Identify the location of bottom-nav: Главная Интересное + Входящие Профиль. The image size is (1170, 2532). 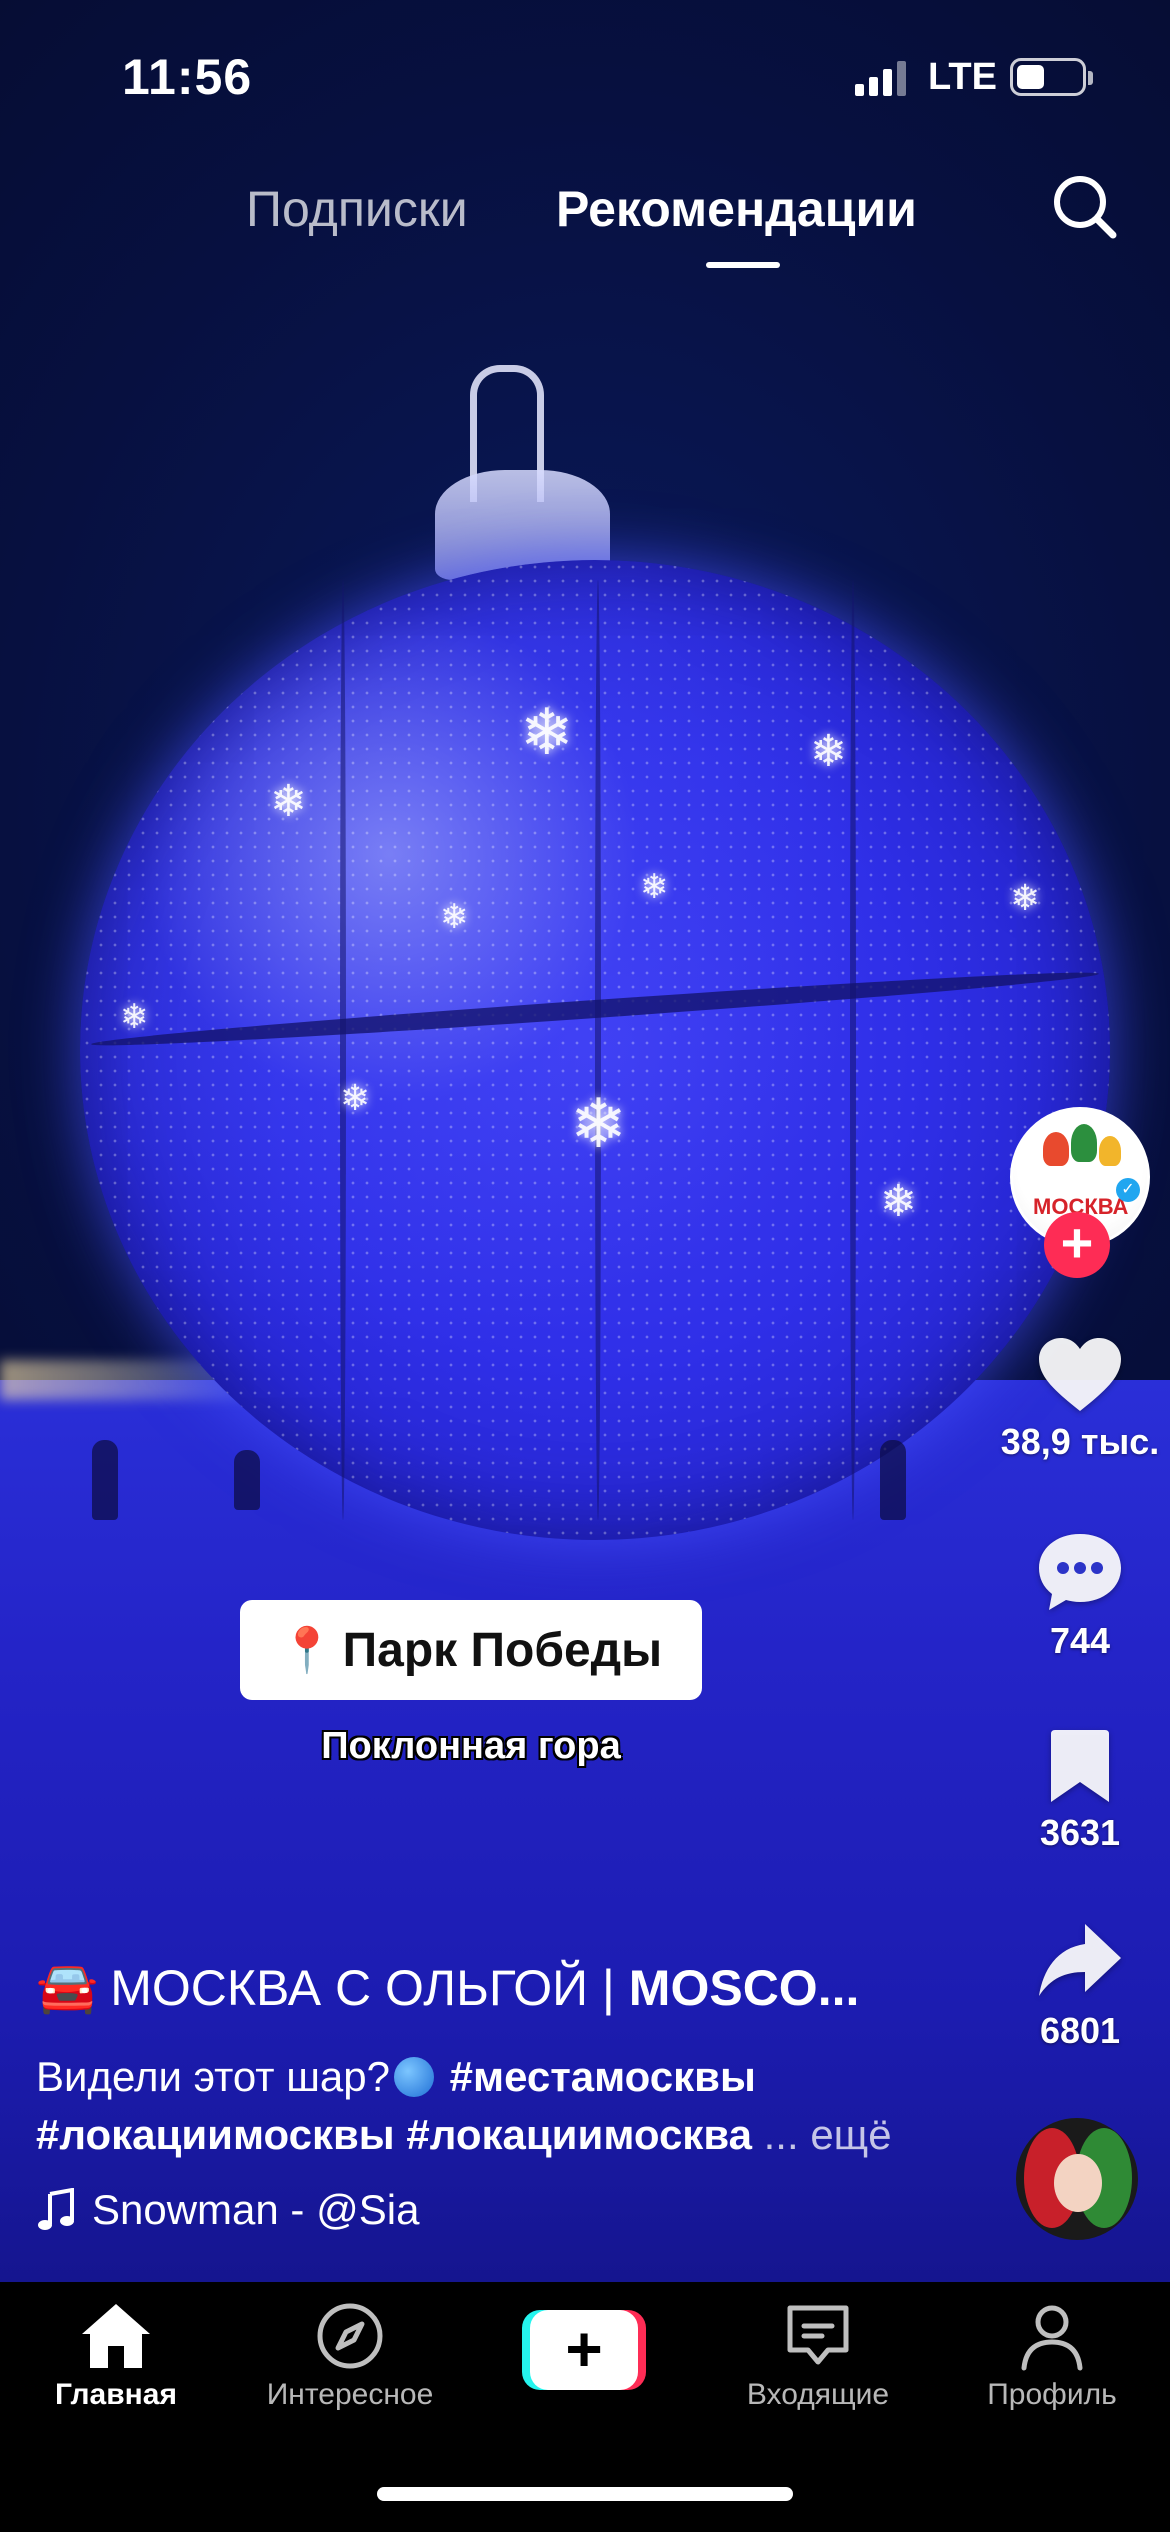
(585, 2407).